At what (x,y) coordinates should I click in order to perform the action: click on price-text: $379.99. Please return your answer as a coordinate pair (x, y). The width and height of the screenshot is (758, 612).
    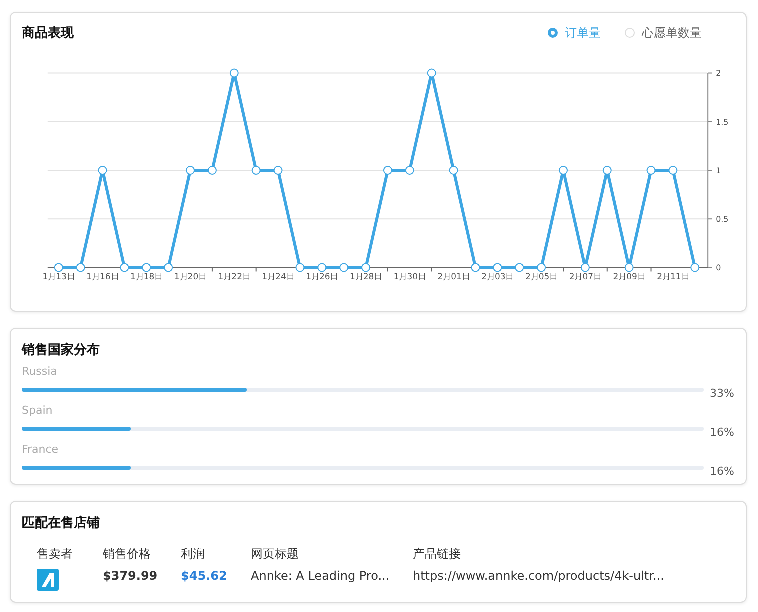
    Looking at the image, I should click on (131, 577).